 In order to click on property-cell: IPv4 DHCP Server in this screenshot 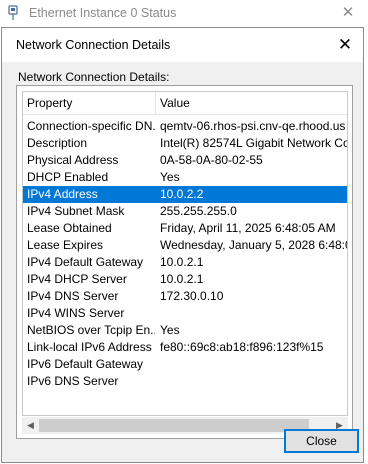, I will do `click(77, 279)`.